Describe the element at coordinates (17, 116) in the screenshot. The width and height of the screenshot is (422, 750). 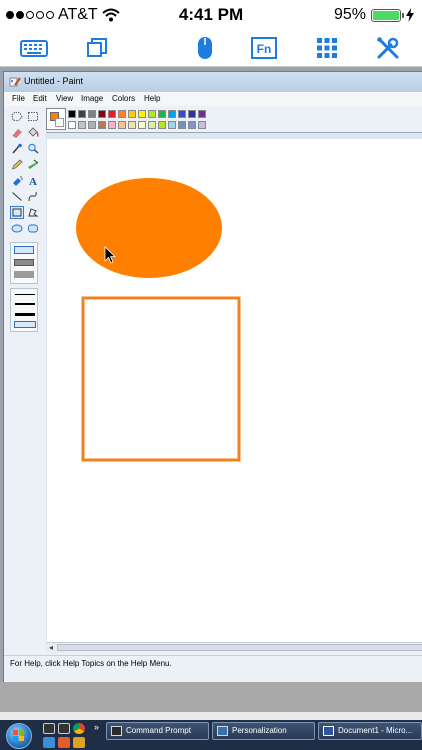
I see `free-select-icon` at that location.